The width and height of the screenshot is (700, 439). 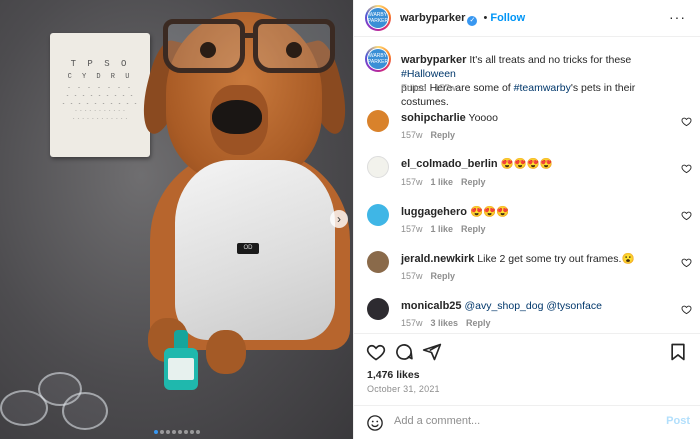 What do you see at coordinates (100, 64) in the screenshot?
I see `eye-chart-row: T P S O` at bounding box center [100, 64].